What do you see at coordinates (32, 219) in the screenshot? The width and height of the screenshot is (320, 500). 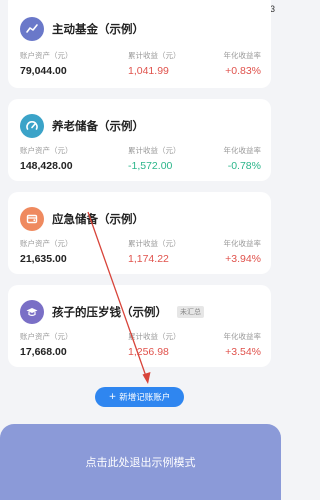 I see `wallet-icon` at bounding box center [32, 219].